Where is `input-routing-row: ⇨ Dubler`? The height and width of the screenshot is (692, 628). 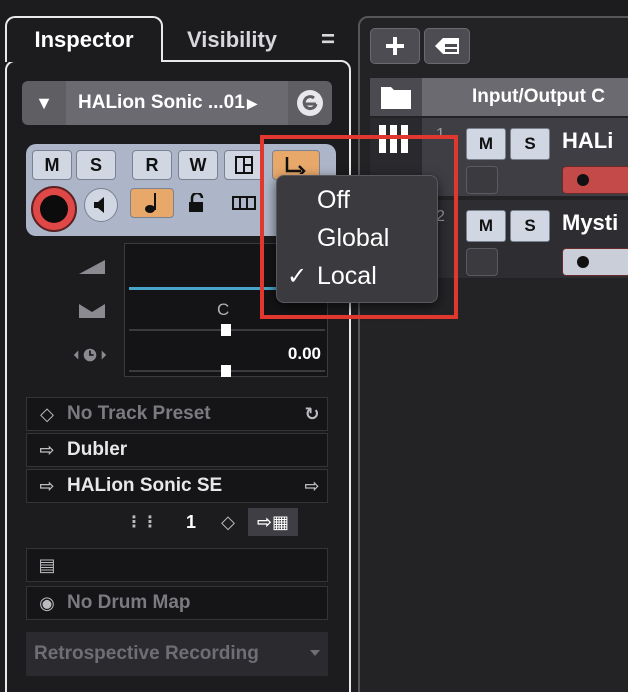
input-routing-row: ⇨ Dubler is located at coordinates (177, 450).